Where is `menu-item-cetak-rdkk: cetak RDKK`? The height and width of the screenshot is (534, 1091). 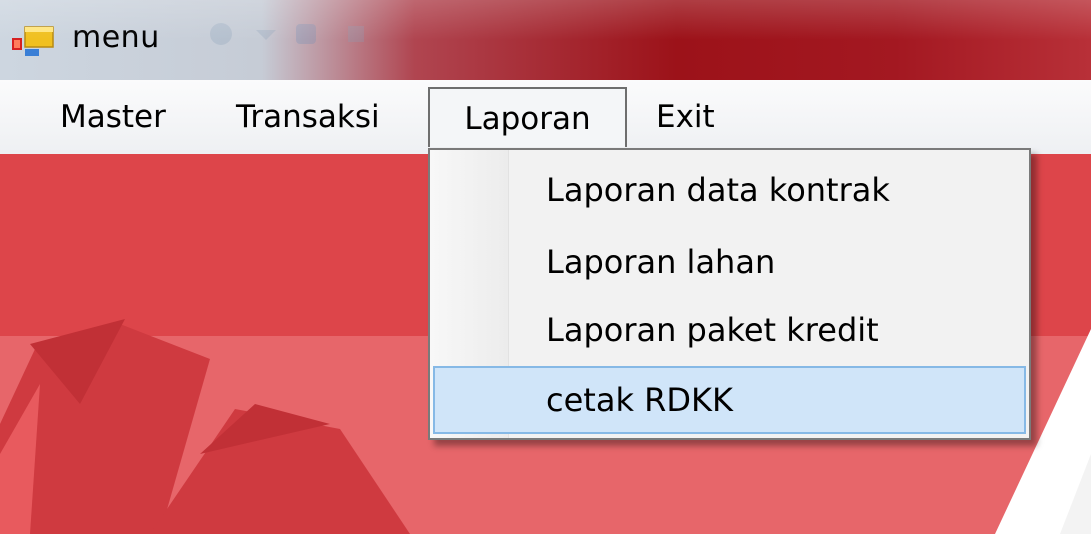 menu-item-cetak-rdkk: cetak RDKK is located at coordinates (639, 400).